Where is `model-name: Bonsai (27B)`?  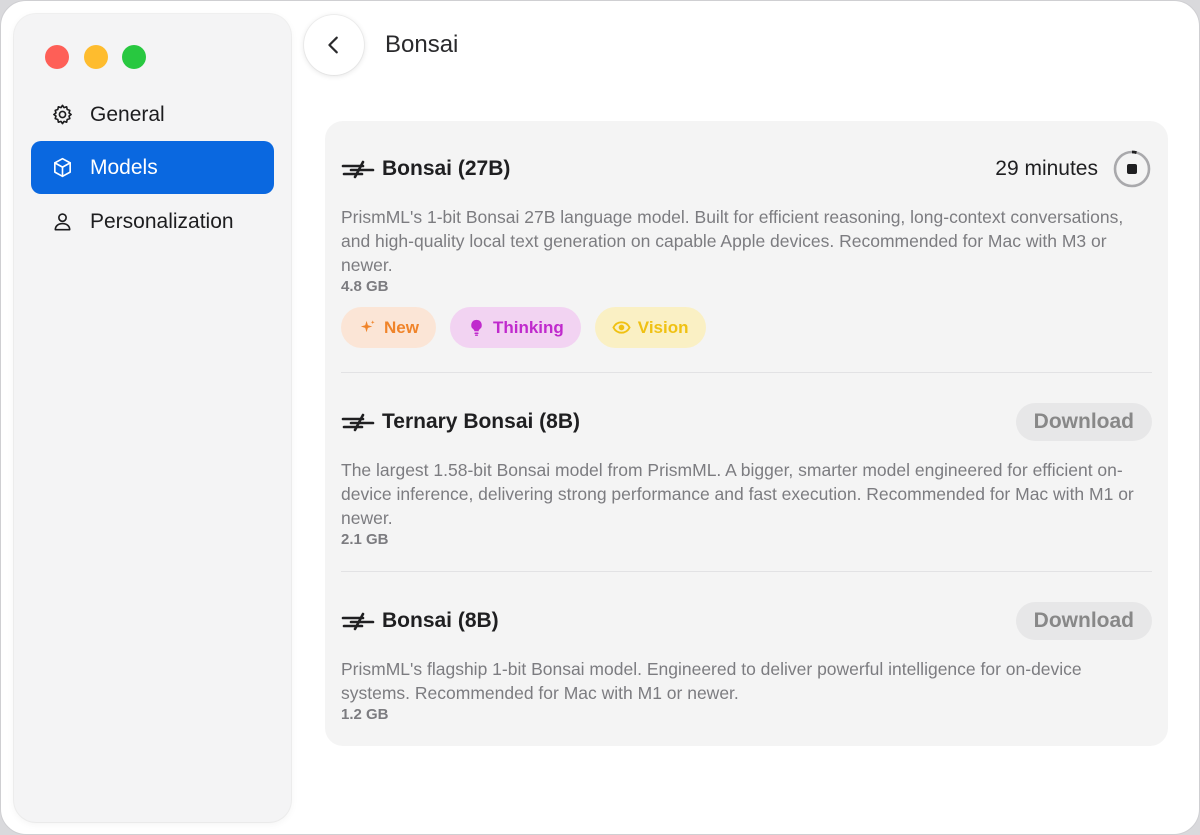
model-name: Bonsai (27B) is located at coordinates (446, 168).